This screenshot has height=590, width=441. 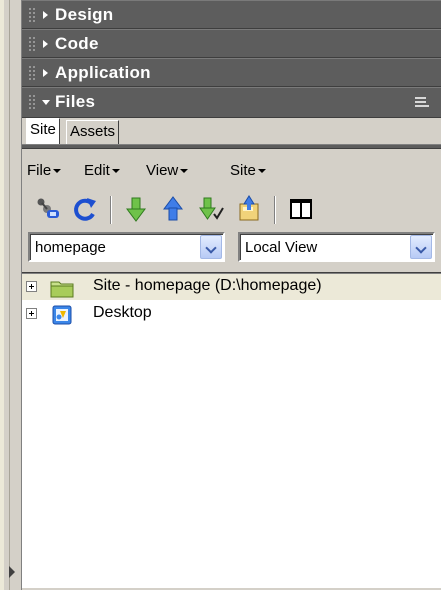 I want to click on refresh-button, so click(x=85, y=209).